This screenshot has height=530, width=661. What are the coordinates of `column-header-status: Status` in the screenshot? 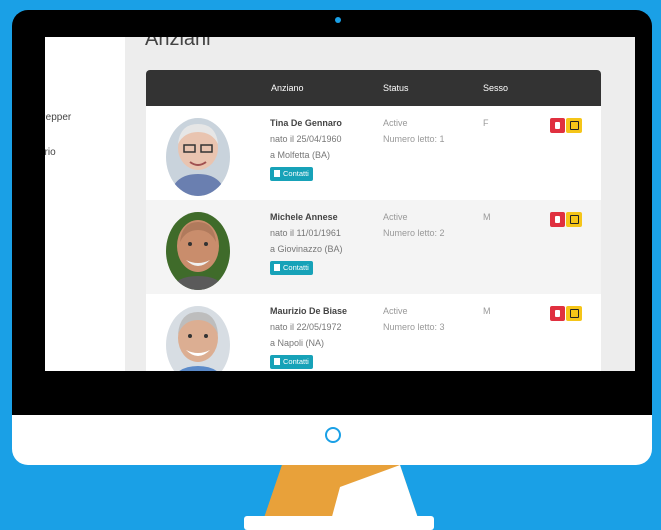 It's located at (396, 88).